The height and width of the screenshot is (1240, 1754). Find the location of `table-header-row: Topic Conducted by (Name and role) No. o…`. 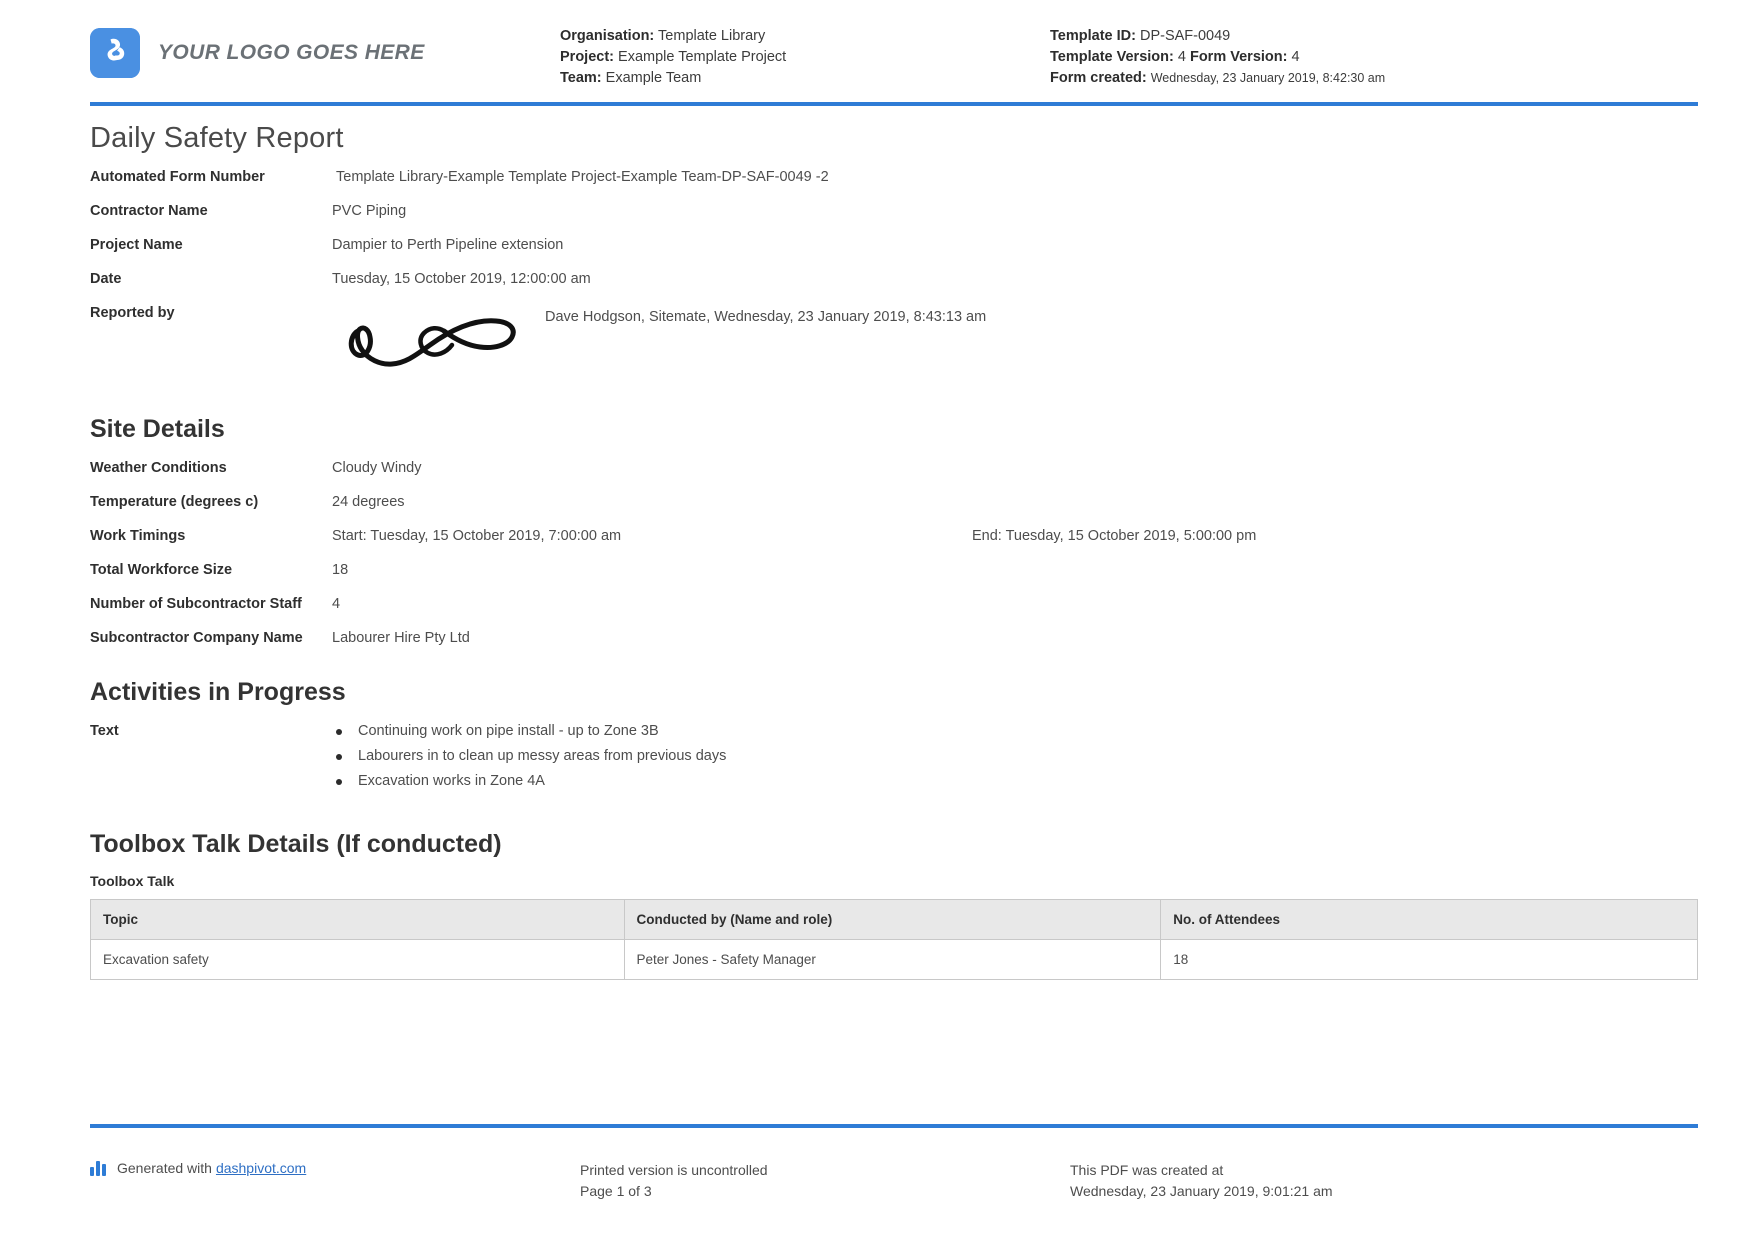

table-header-row: Topic Conducted by (Name and role) No. o… is located at coordinates (894, 919).